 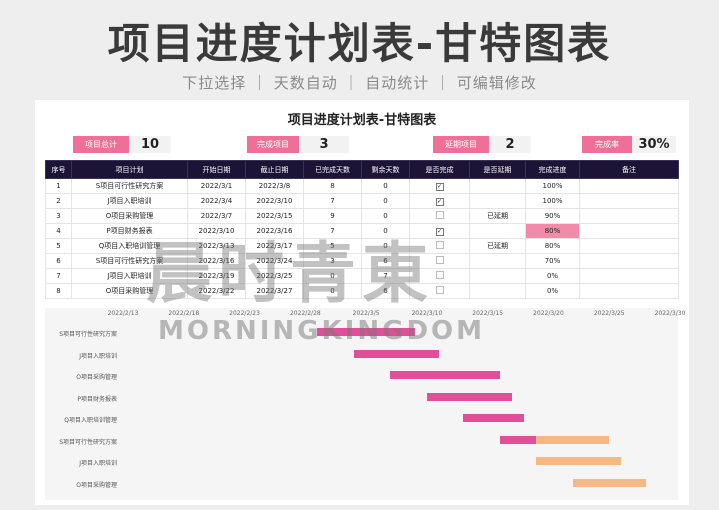 I want to click on cell-start: 2022/3/1, so click(x=216, y=186).